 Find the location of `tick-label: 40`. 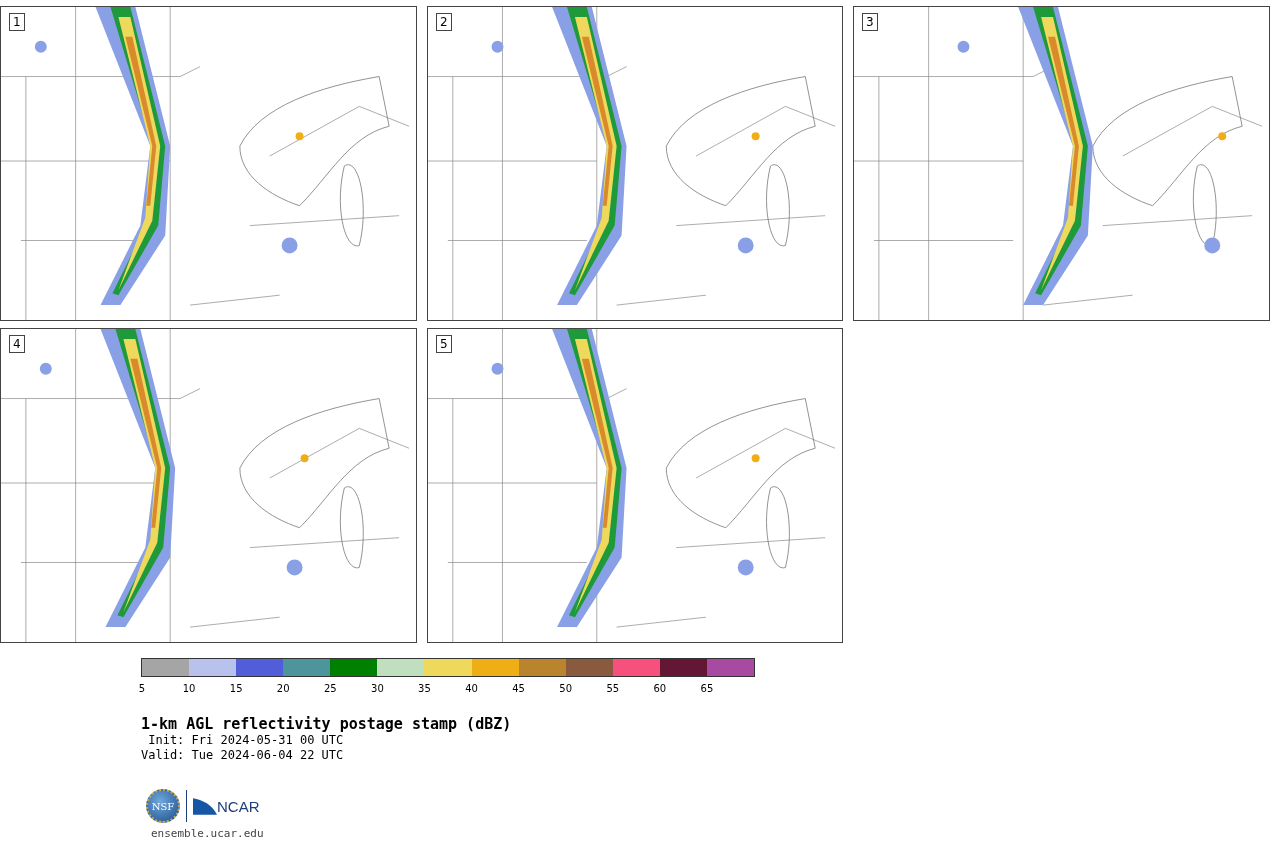

tick-label: 40 is located at coordinates (471, 688).